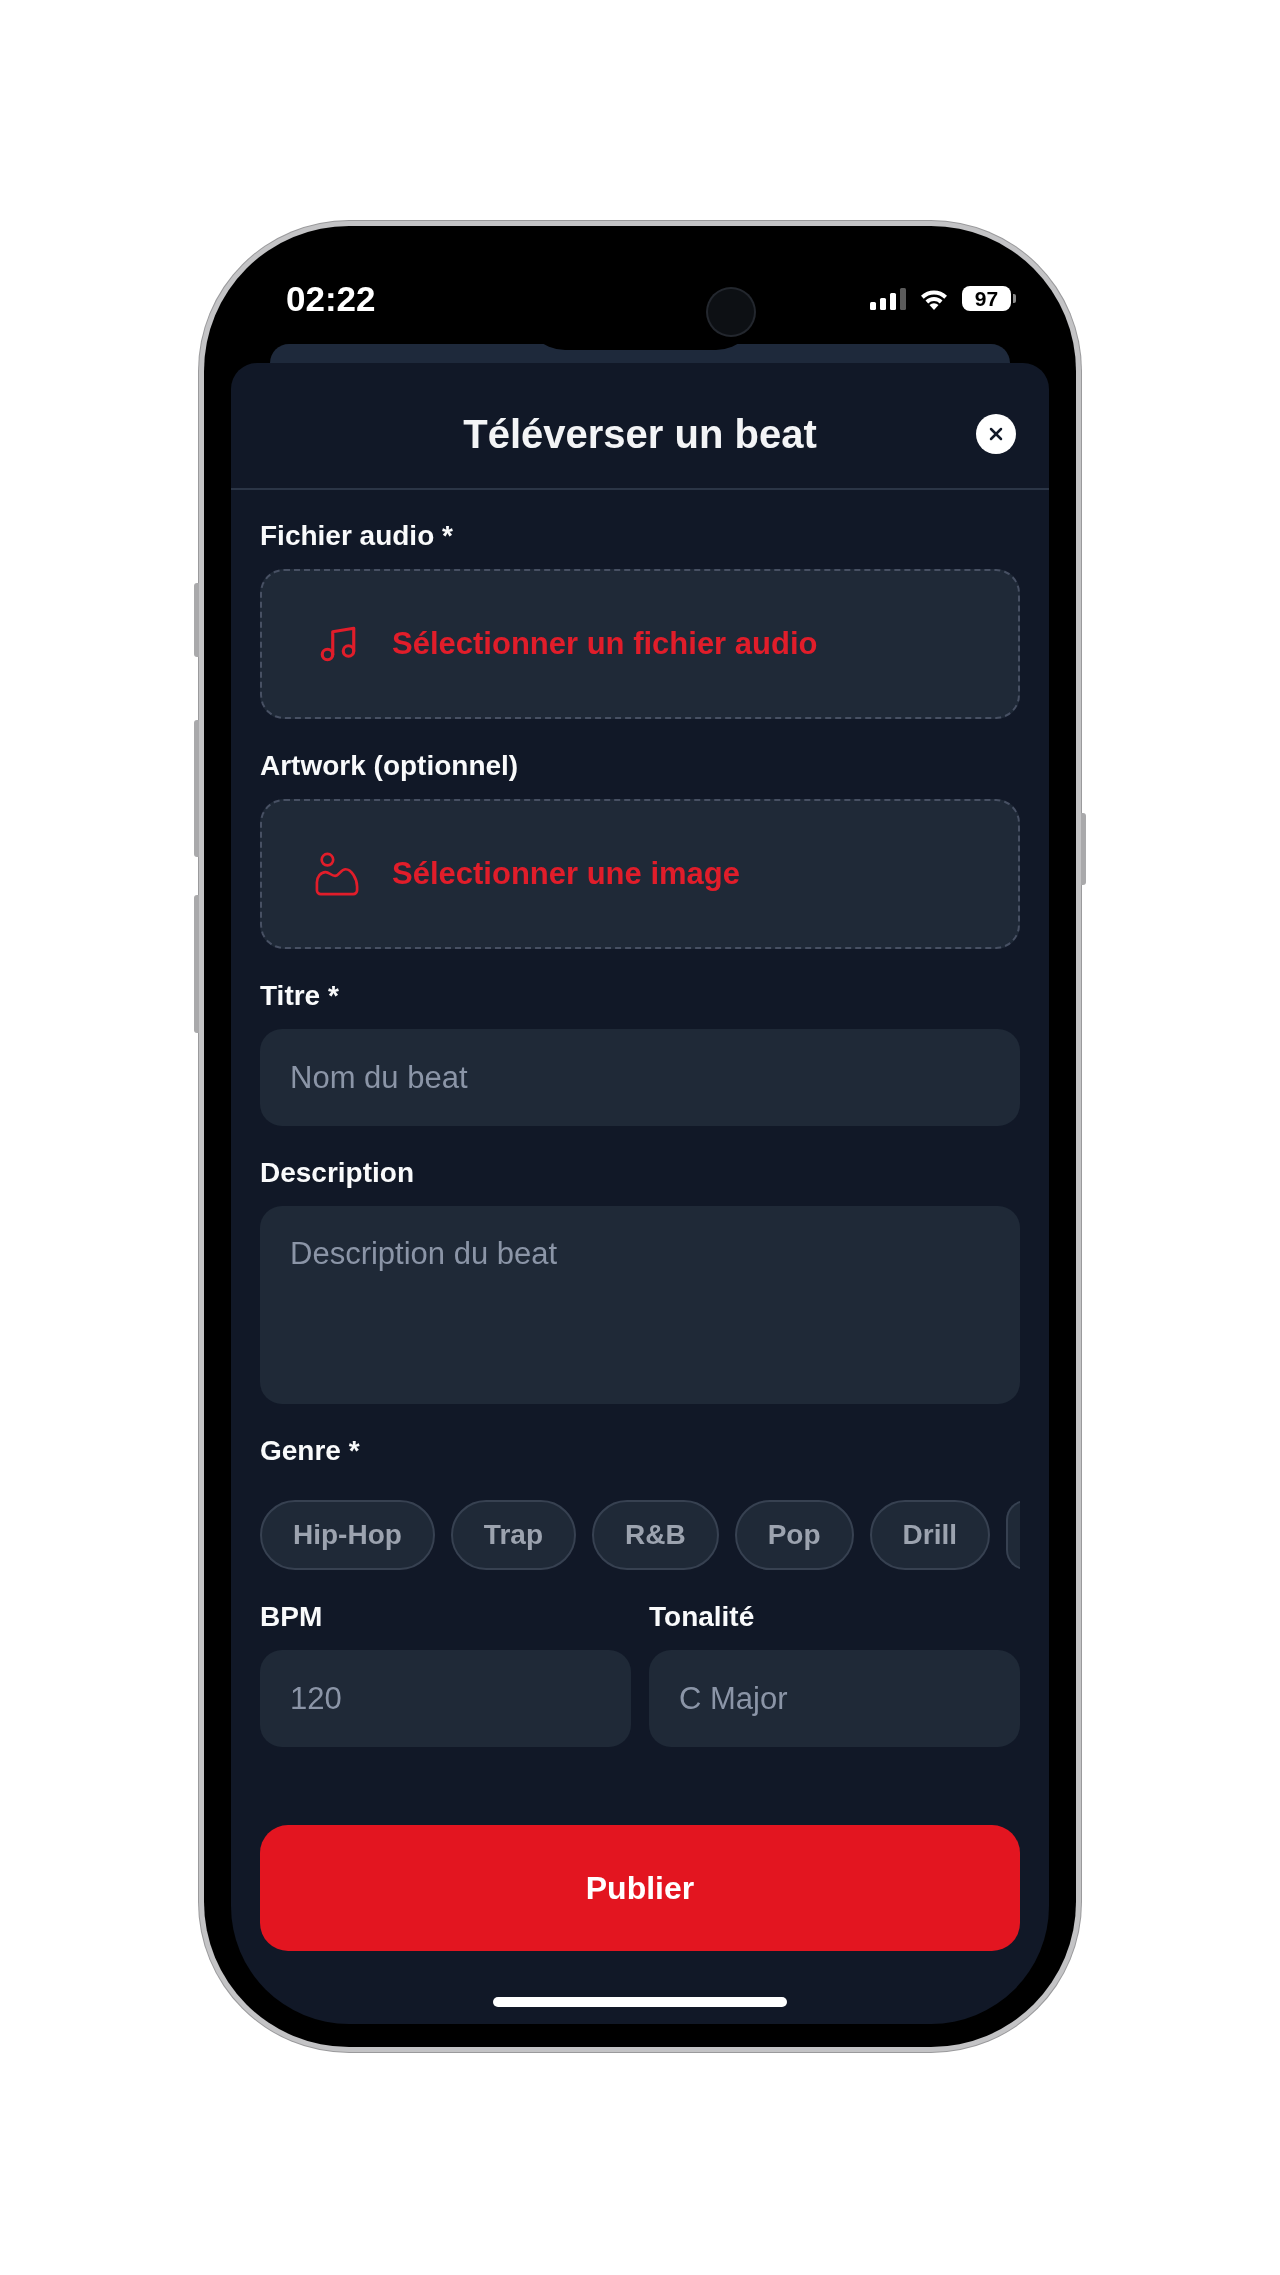 The width and height of the screenshot is (1280, 2275). I want to click on genre-chip: Pop, so click(794, 1535).